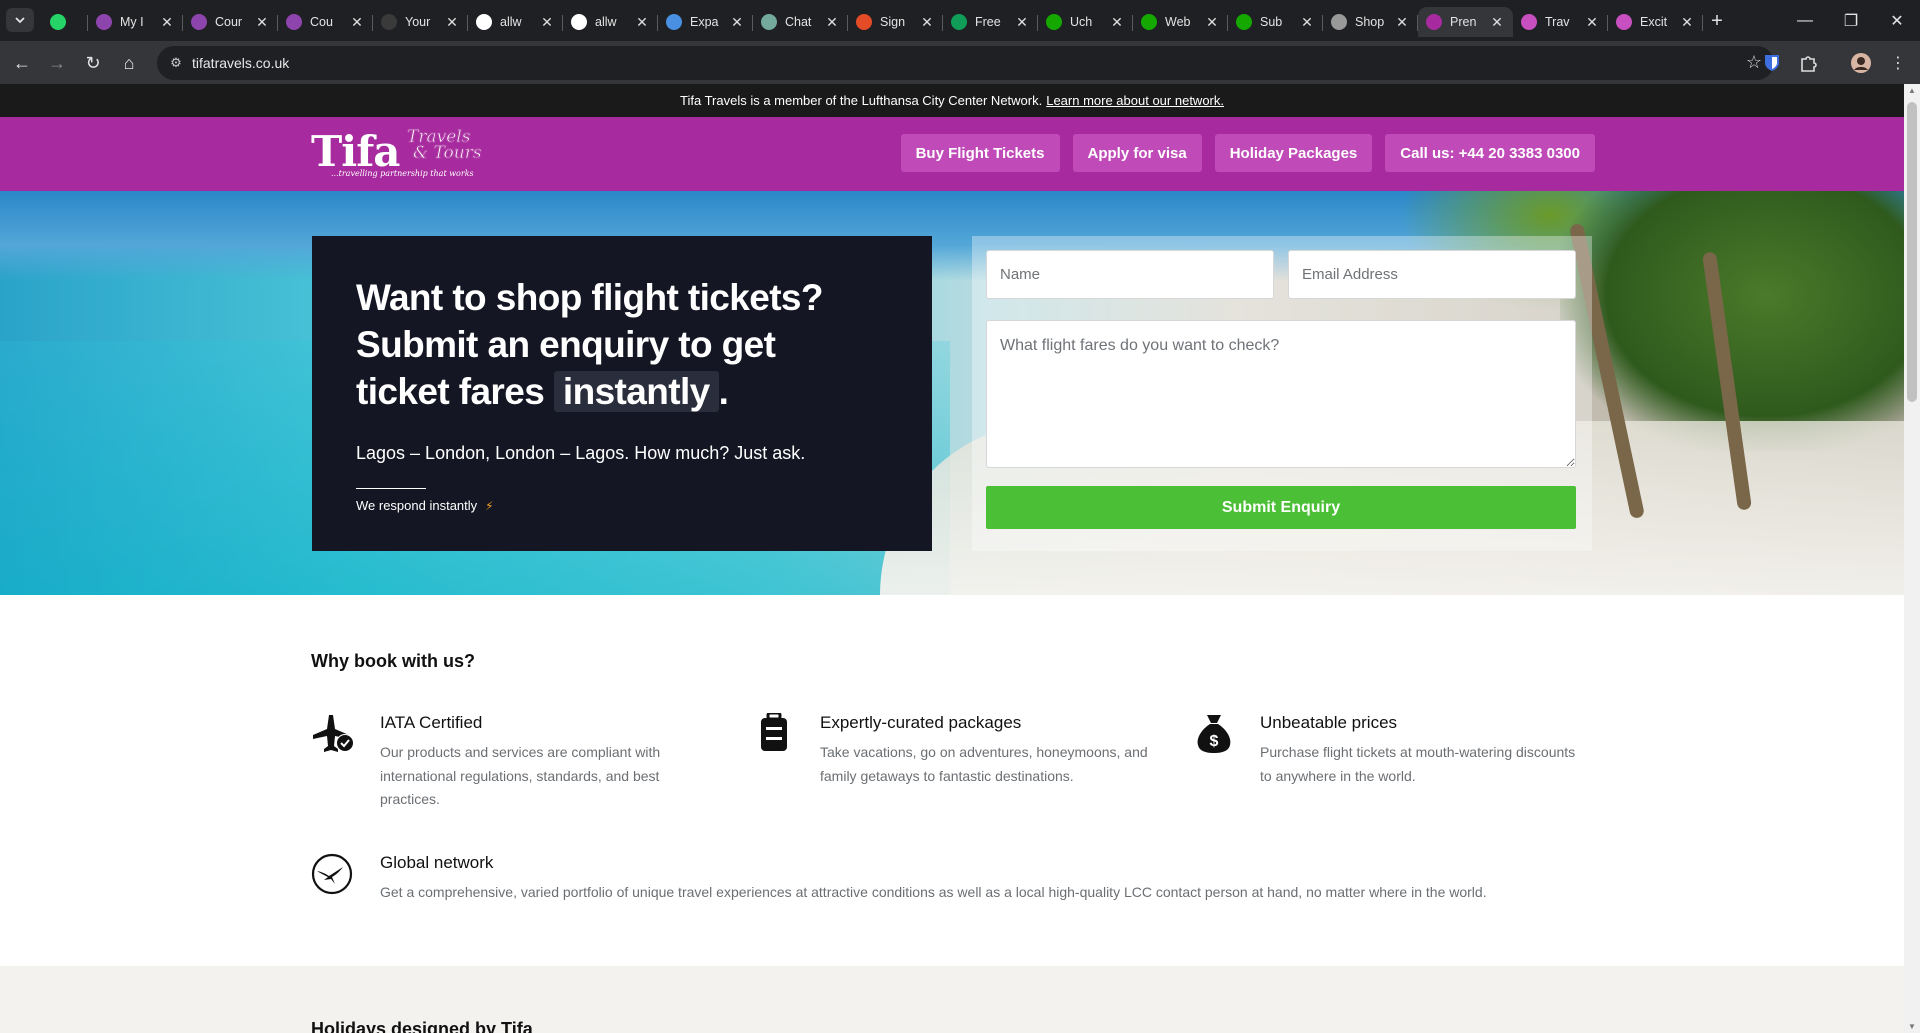  Describe the element at coordinates (65, 22) in the screenshot. I see `browser-tab` at that location.